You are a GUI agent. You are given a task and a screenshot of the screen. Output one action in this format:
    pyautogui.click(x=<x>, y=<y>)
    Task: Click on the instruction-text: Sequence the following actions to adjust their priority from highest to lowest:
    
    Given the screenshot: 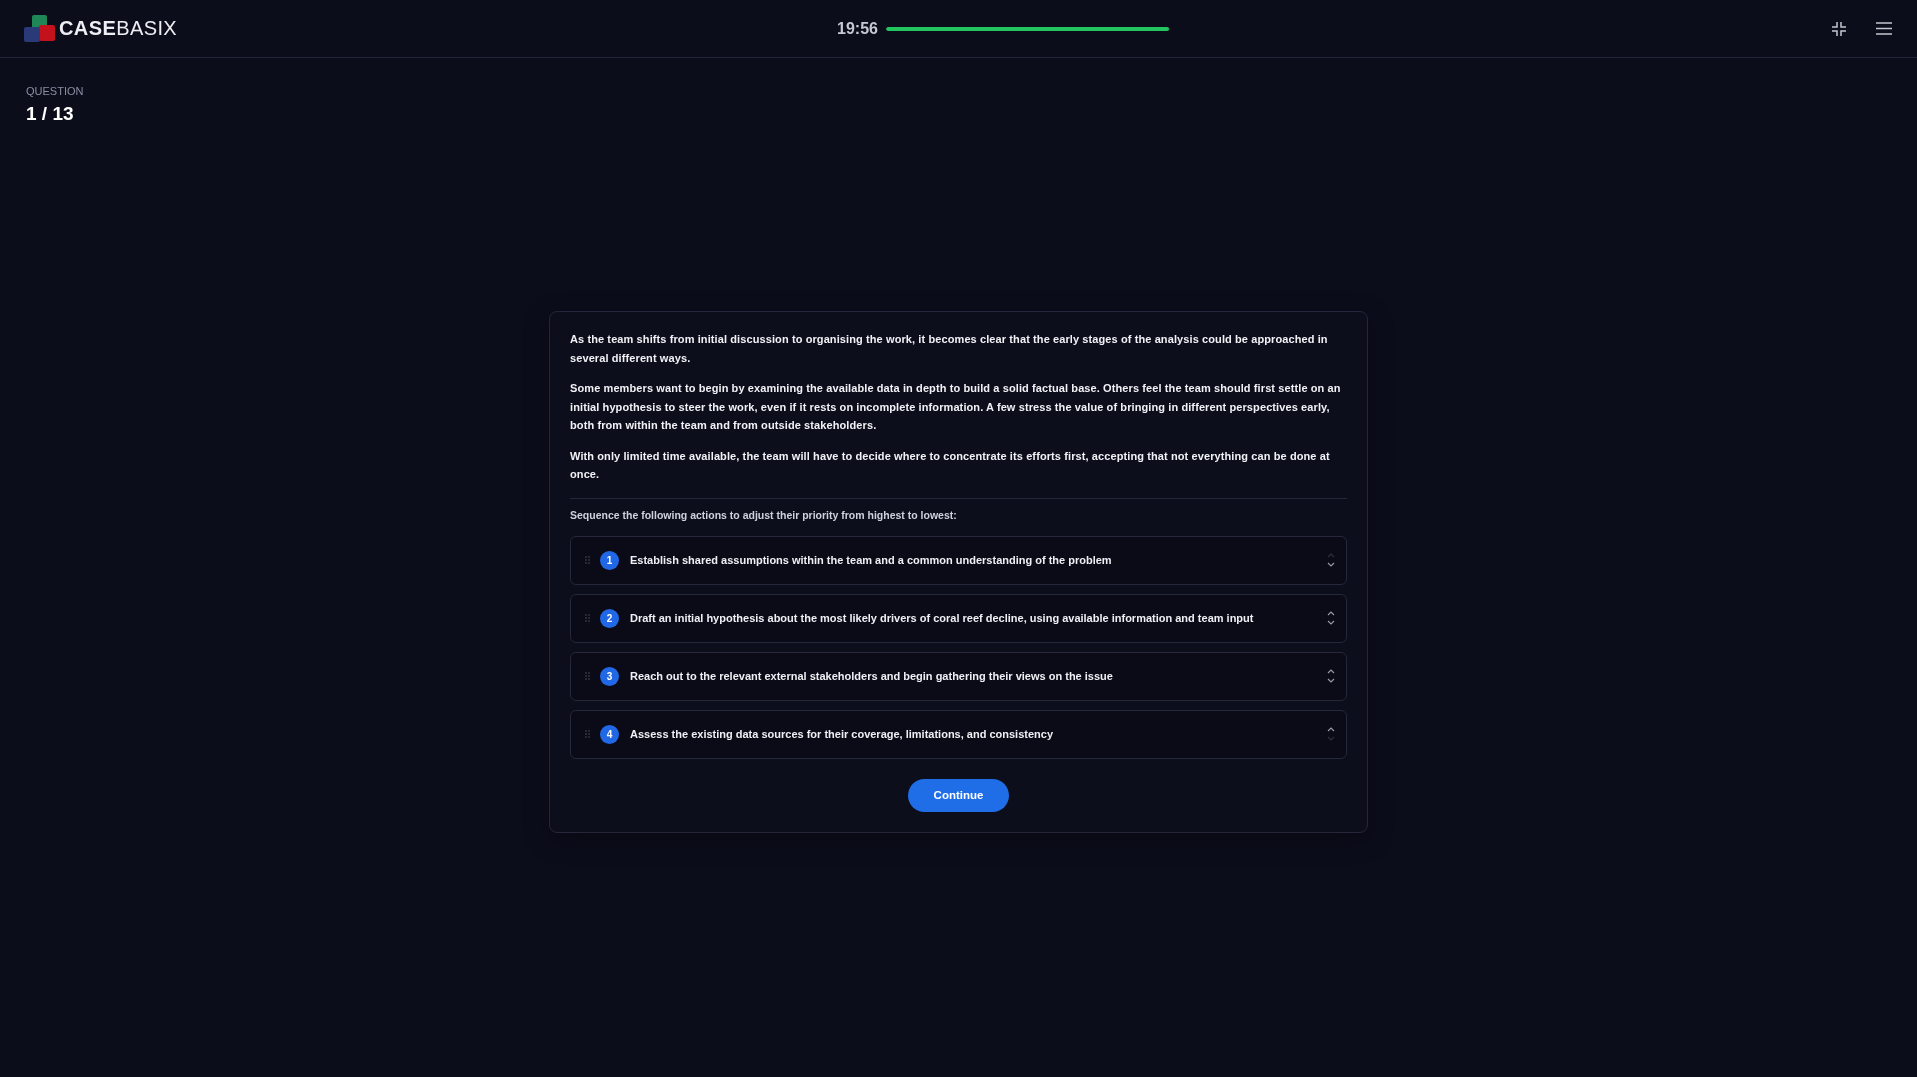 What is the action you would take?
    pyautogui.click(x=764, y=514)
    